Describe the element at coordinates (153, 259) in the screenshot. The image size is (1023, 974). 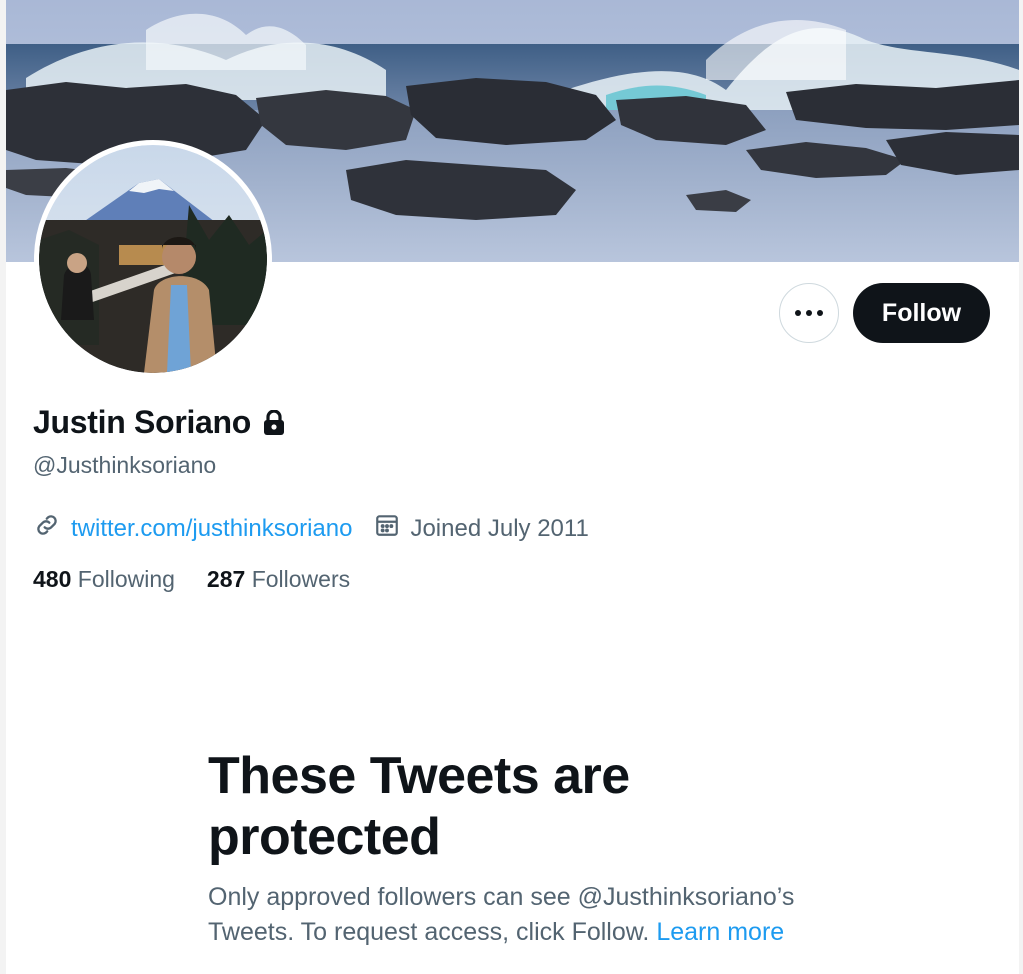
I see `profile-avatar` at that location.